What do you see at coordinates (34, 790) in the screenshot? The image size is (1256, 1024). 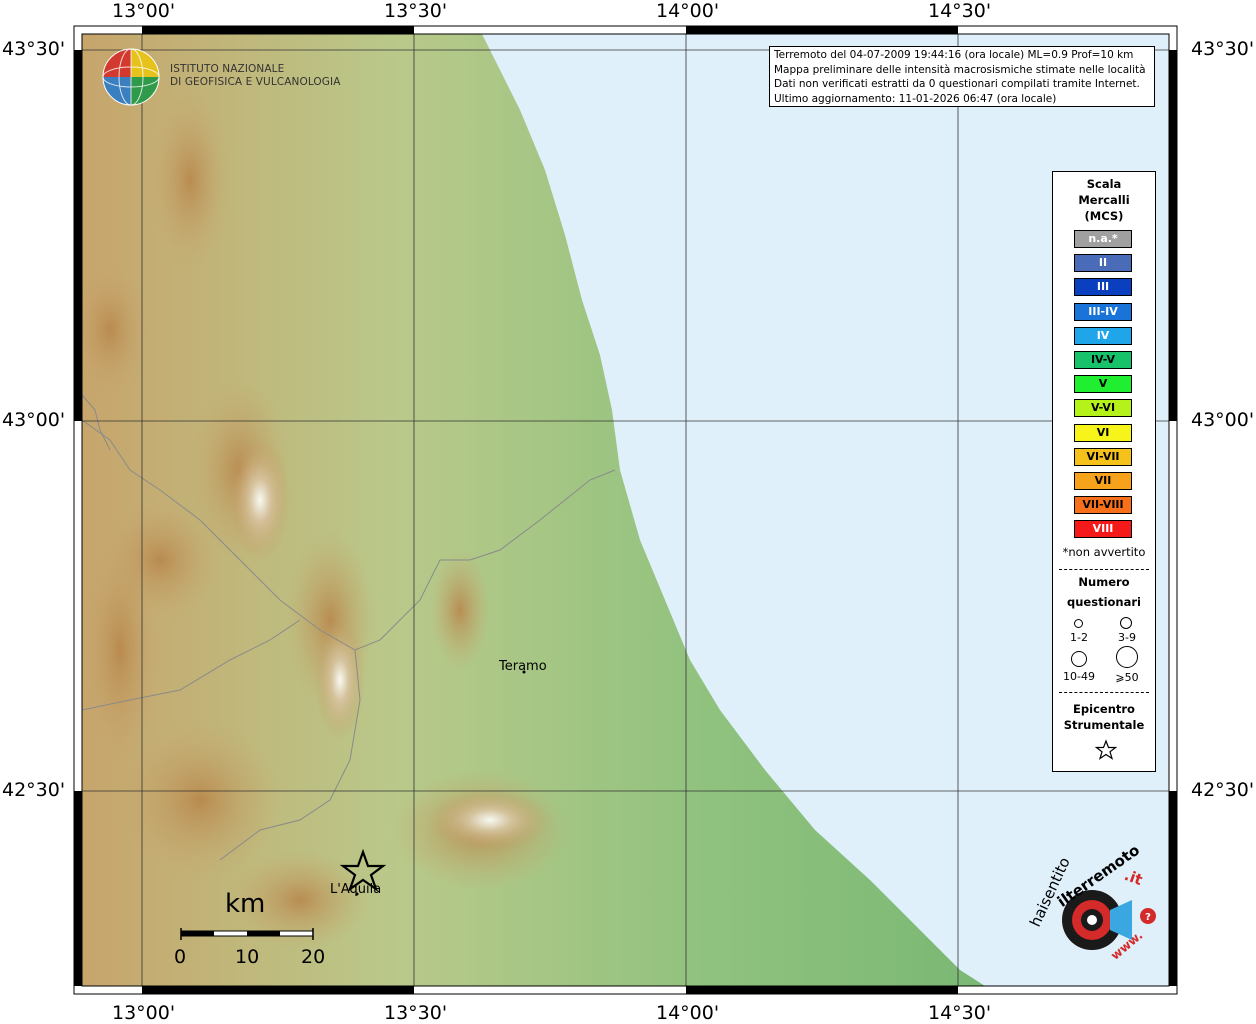 I see `lat-label-left: 42°30'` at bounding box center [34, 790].